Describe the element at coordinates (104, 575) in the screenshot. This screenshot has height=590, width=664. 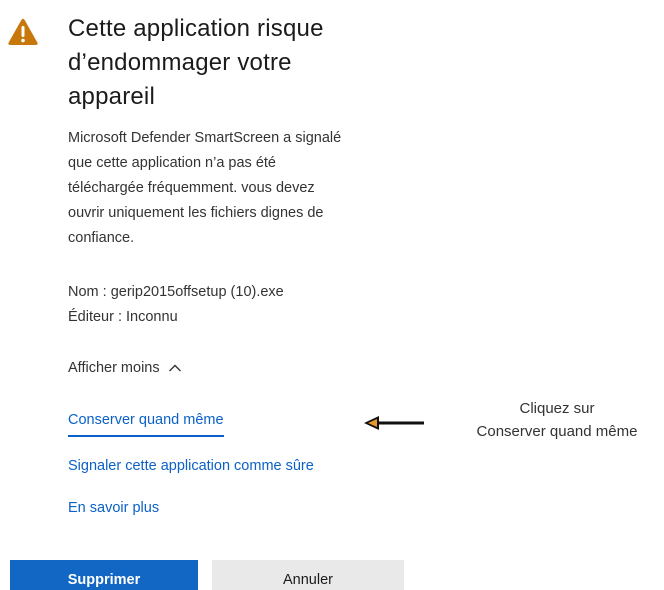
I see `delete-button: Supprimer` at that location.